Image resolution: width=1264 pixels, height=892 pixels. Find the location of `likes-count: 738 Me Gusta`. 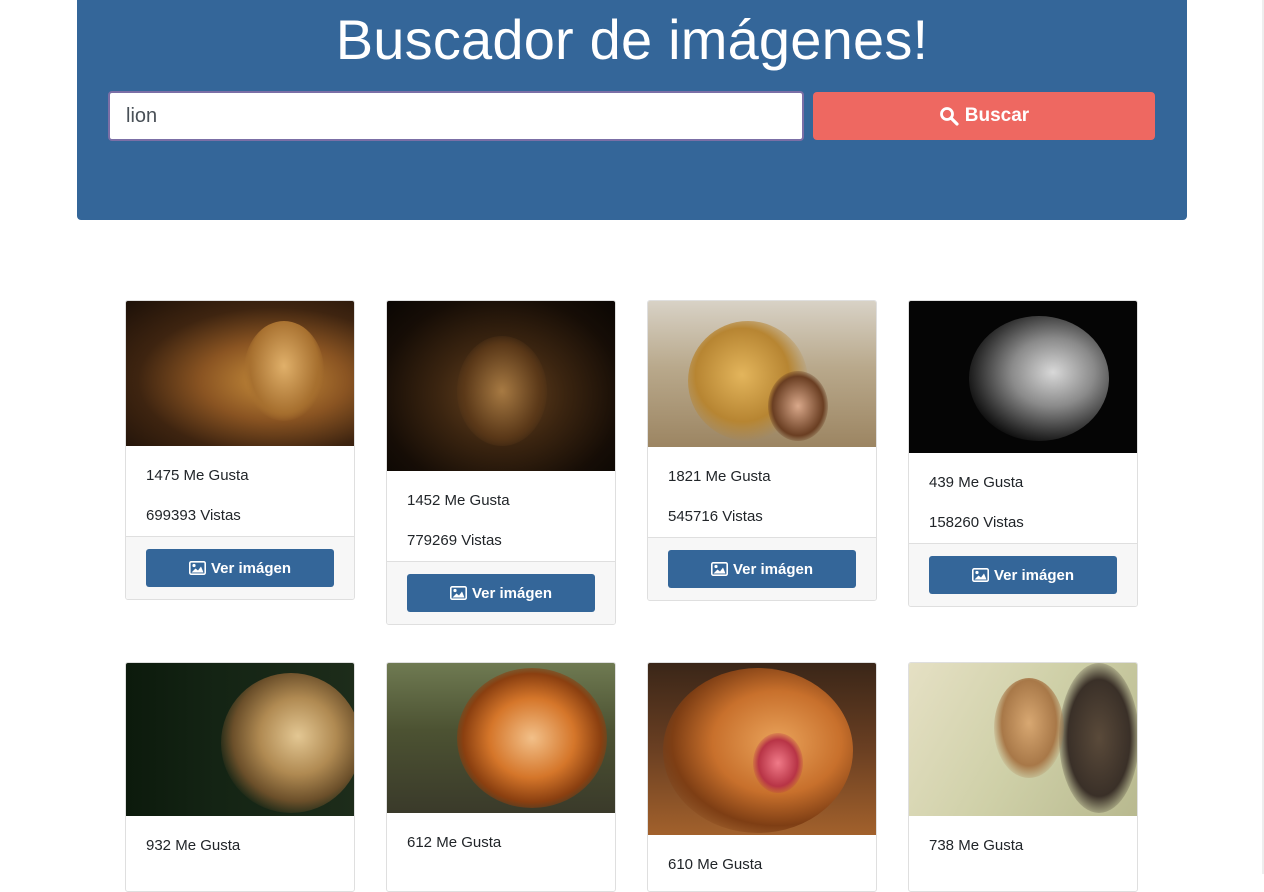

likes-count: 738 Me Gusta is located at coordinates (976, 845).